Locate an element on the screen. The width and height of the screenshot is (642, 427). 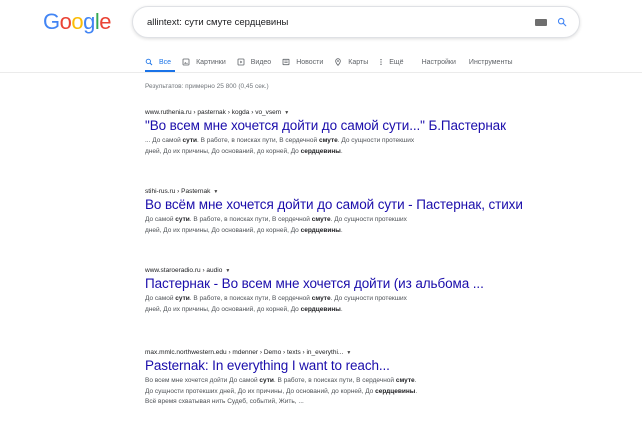
tab-4: Карты is located at coordinates (351, 62).